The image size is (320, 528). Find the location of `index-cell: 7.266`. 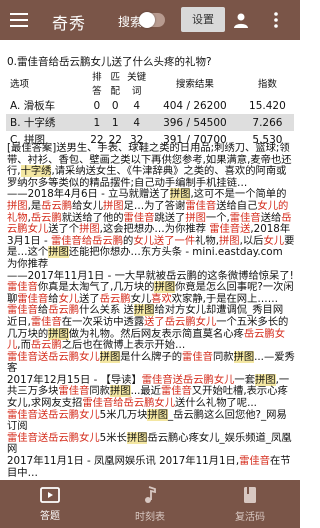

index-cell: 7.266 is located at coordinates (267, 122).